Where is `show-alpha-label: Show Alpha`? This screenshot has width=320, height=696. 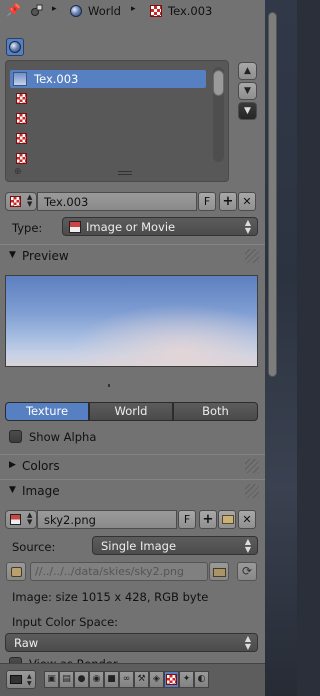
show-alpha-label: Show Alpha is located at coordinates (63, 437).